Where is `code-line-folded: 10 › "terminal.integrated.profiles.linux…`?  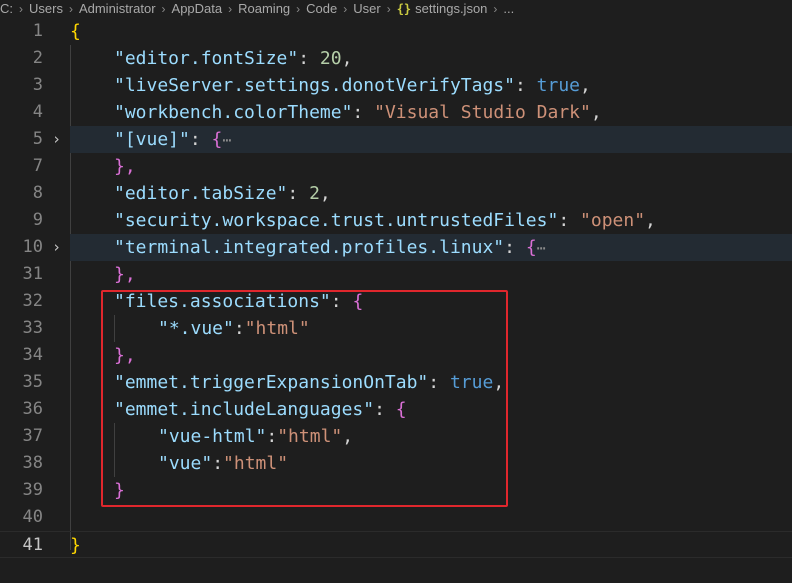
code-line-folded: 10 › "terminal.integrated.profiles.linux… is located at coordinates (396, 247).